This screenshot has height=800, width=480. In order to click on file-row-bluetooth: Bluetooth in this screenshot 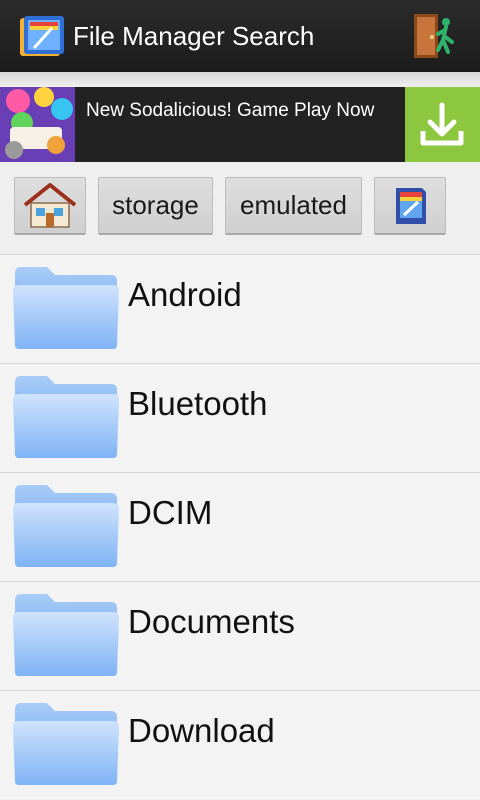, I will do `click(240, 417)`.